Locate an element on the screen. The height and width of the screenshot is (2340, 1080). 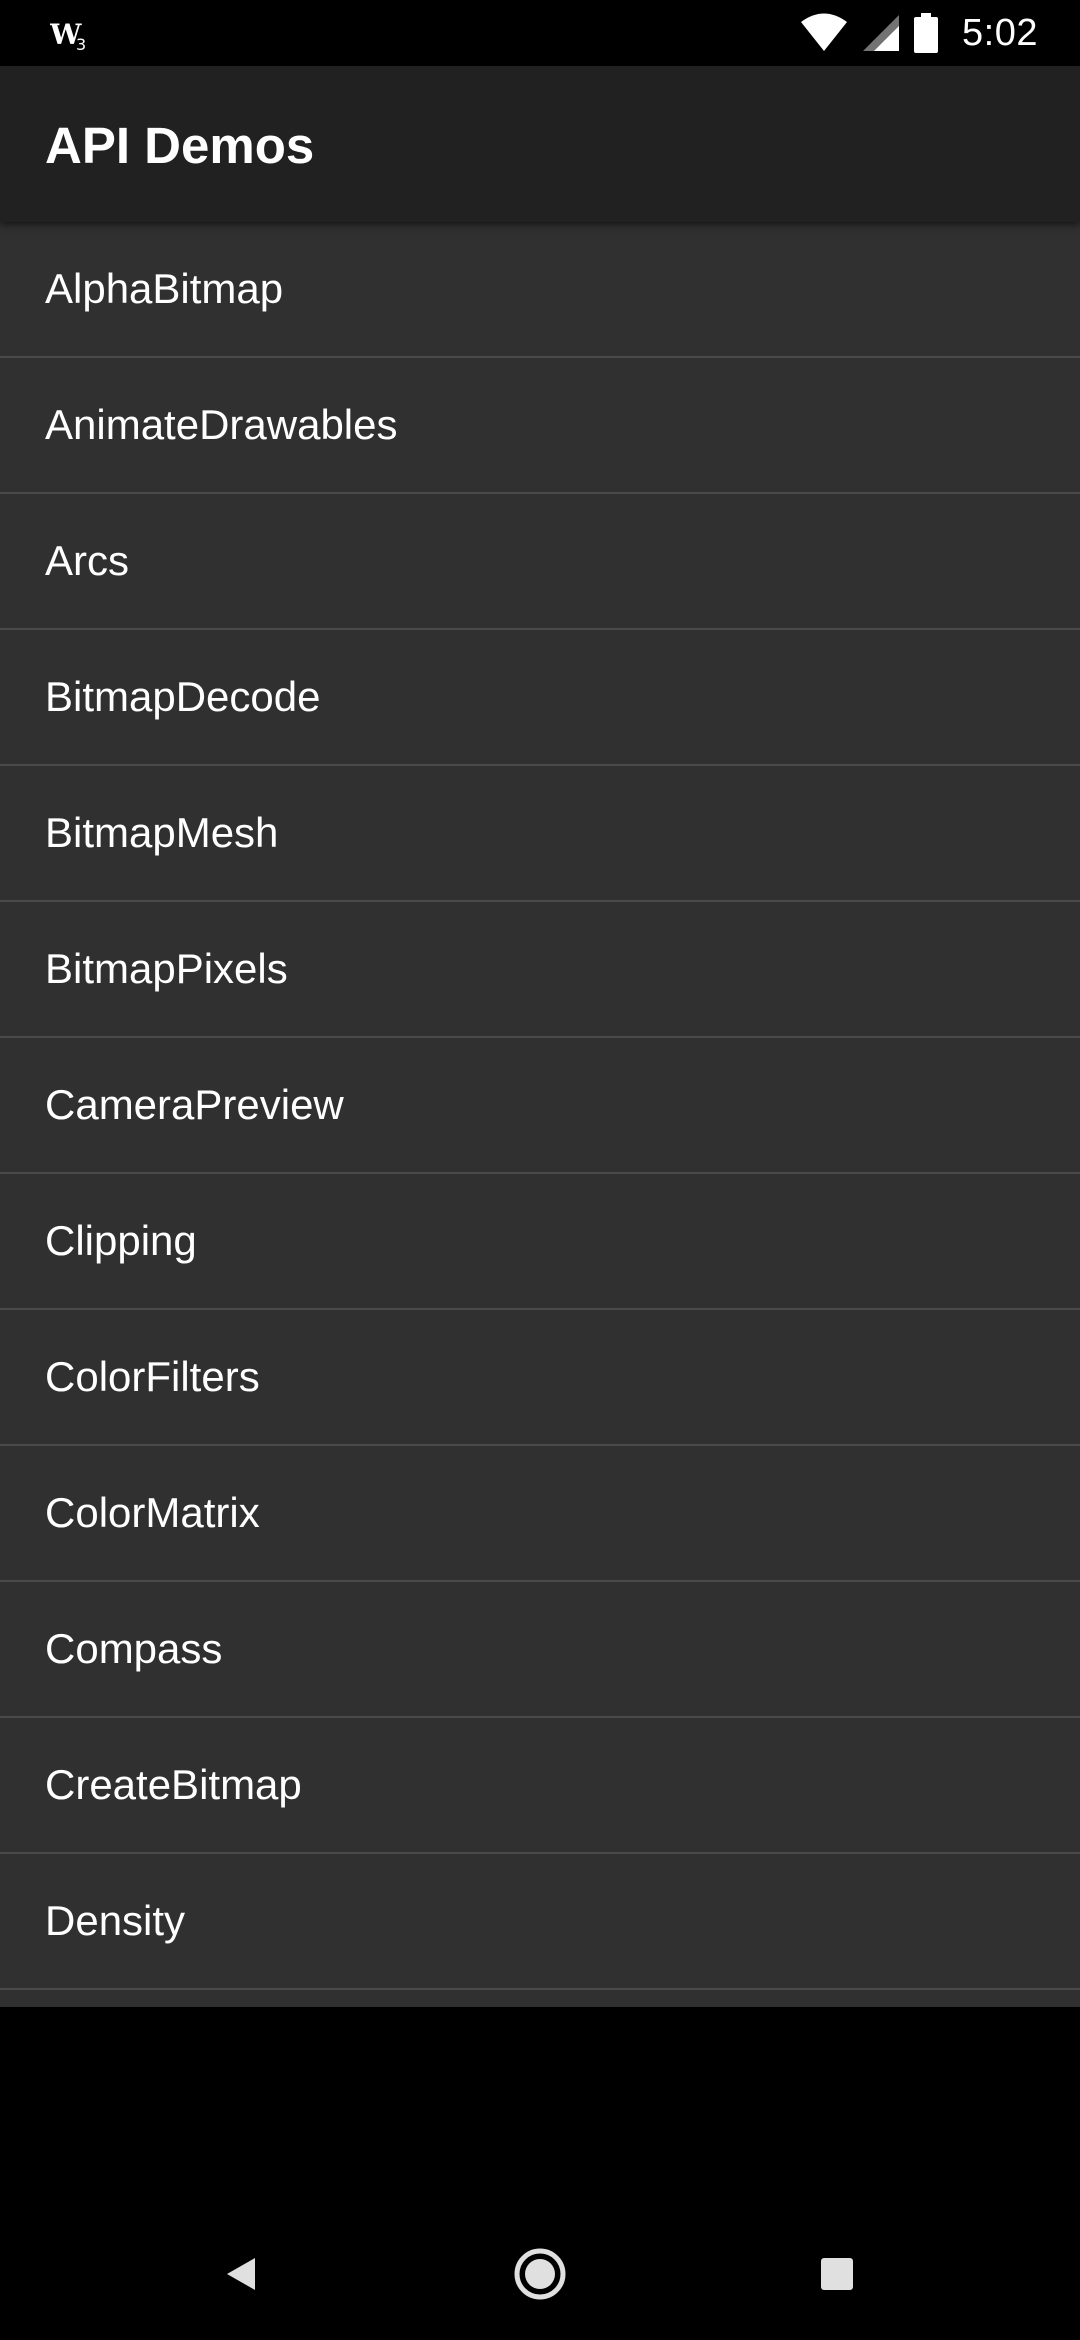
list-item-density: Density is located at coordinates (540, 1922).